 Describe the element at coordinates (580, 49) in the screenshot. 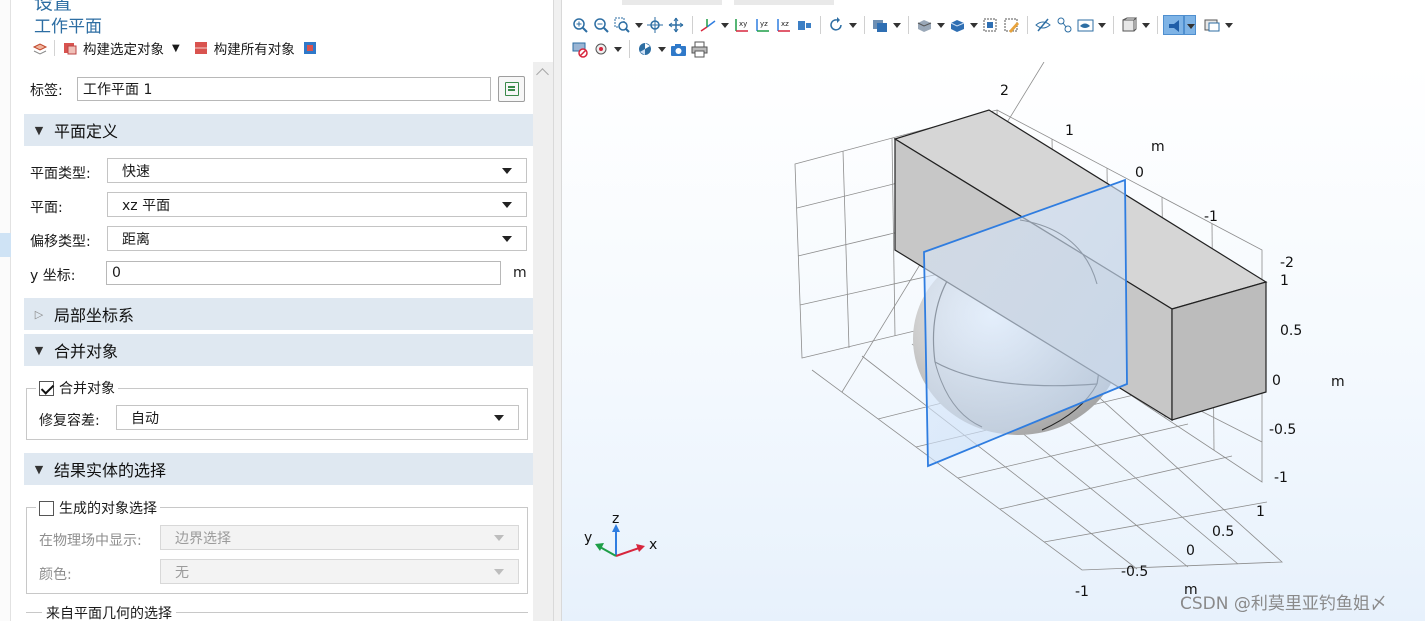

I see `selection-list-icon` at that location.